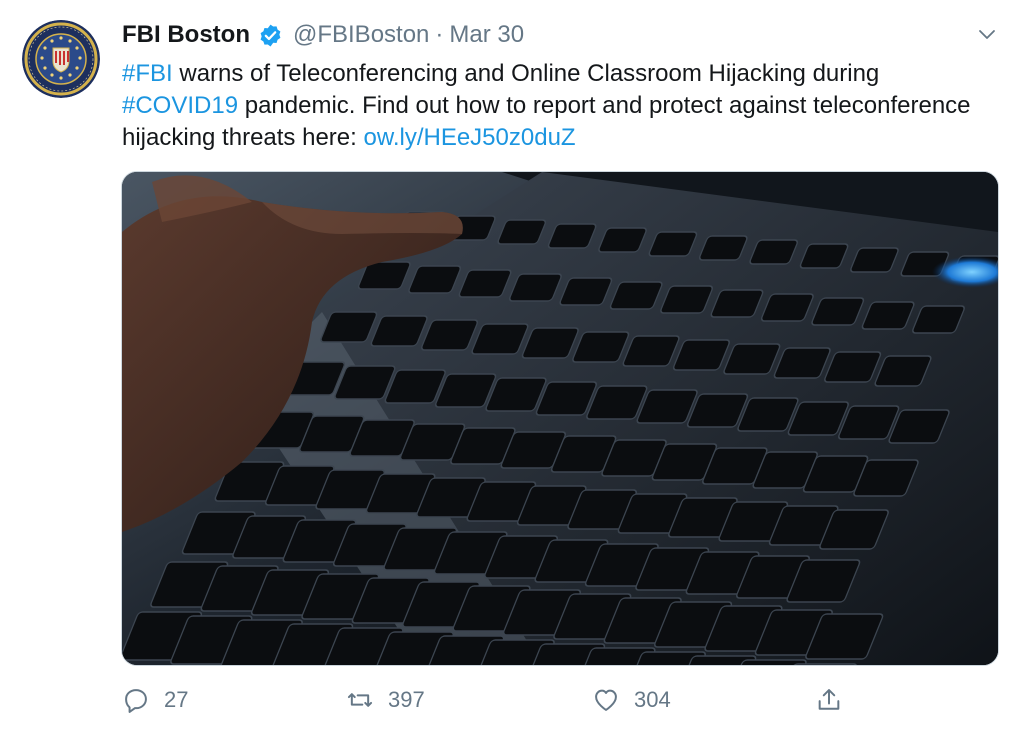 The width and height of the screenshot is (1024, 733). I want to click on tweet-link: ow.ly/HEeJ50z0duZ, so click(469, 137).